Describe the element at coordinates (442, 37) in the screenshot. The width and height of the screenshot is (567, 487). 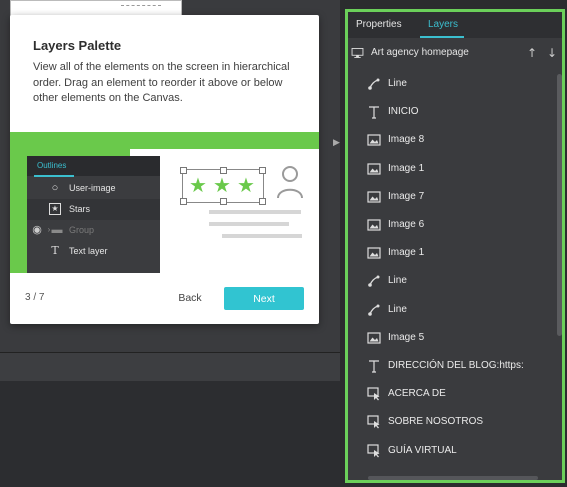
I see `active-tab-indicator` at that location.